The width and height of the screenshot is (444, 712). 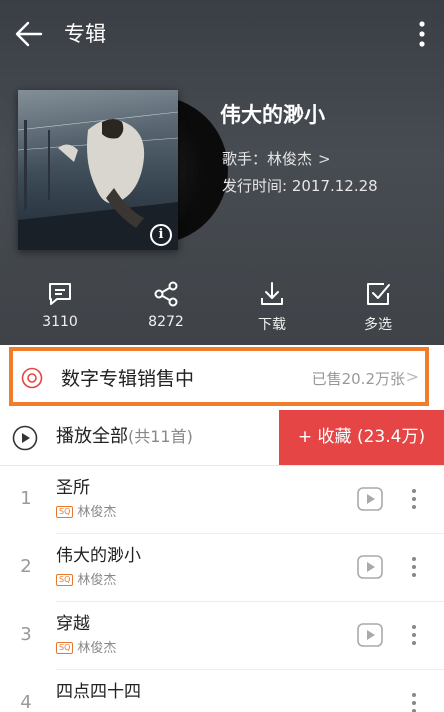 I want to click on collect-button: + 收藏 (23.4万), so click(x=361, y=437).